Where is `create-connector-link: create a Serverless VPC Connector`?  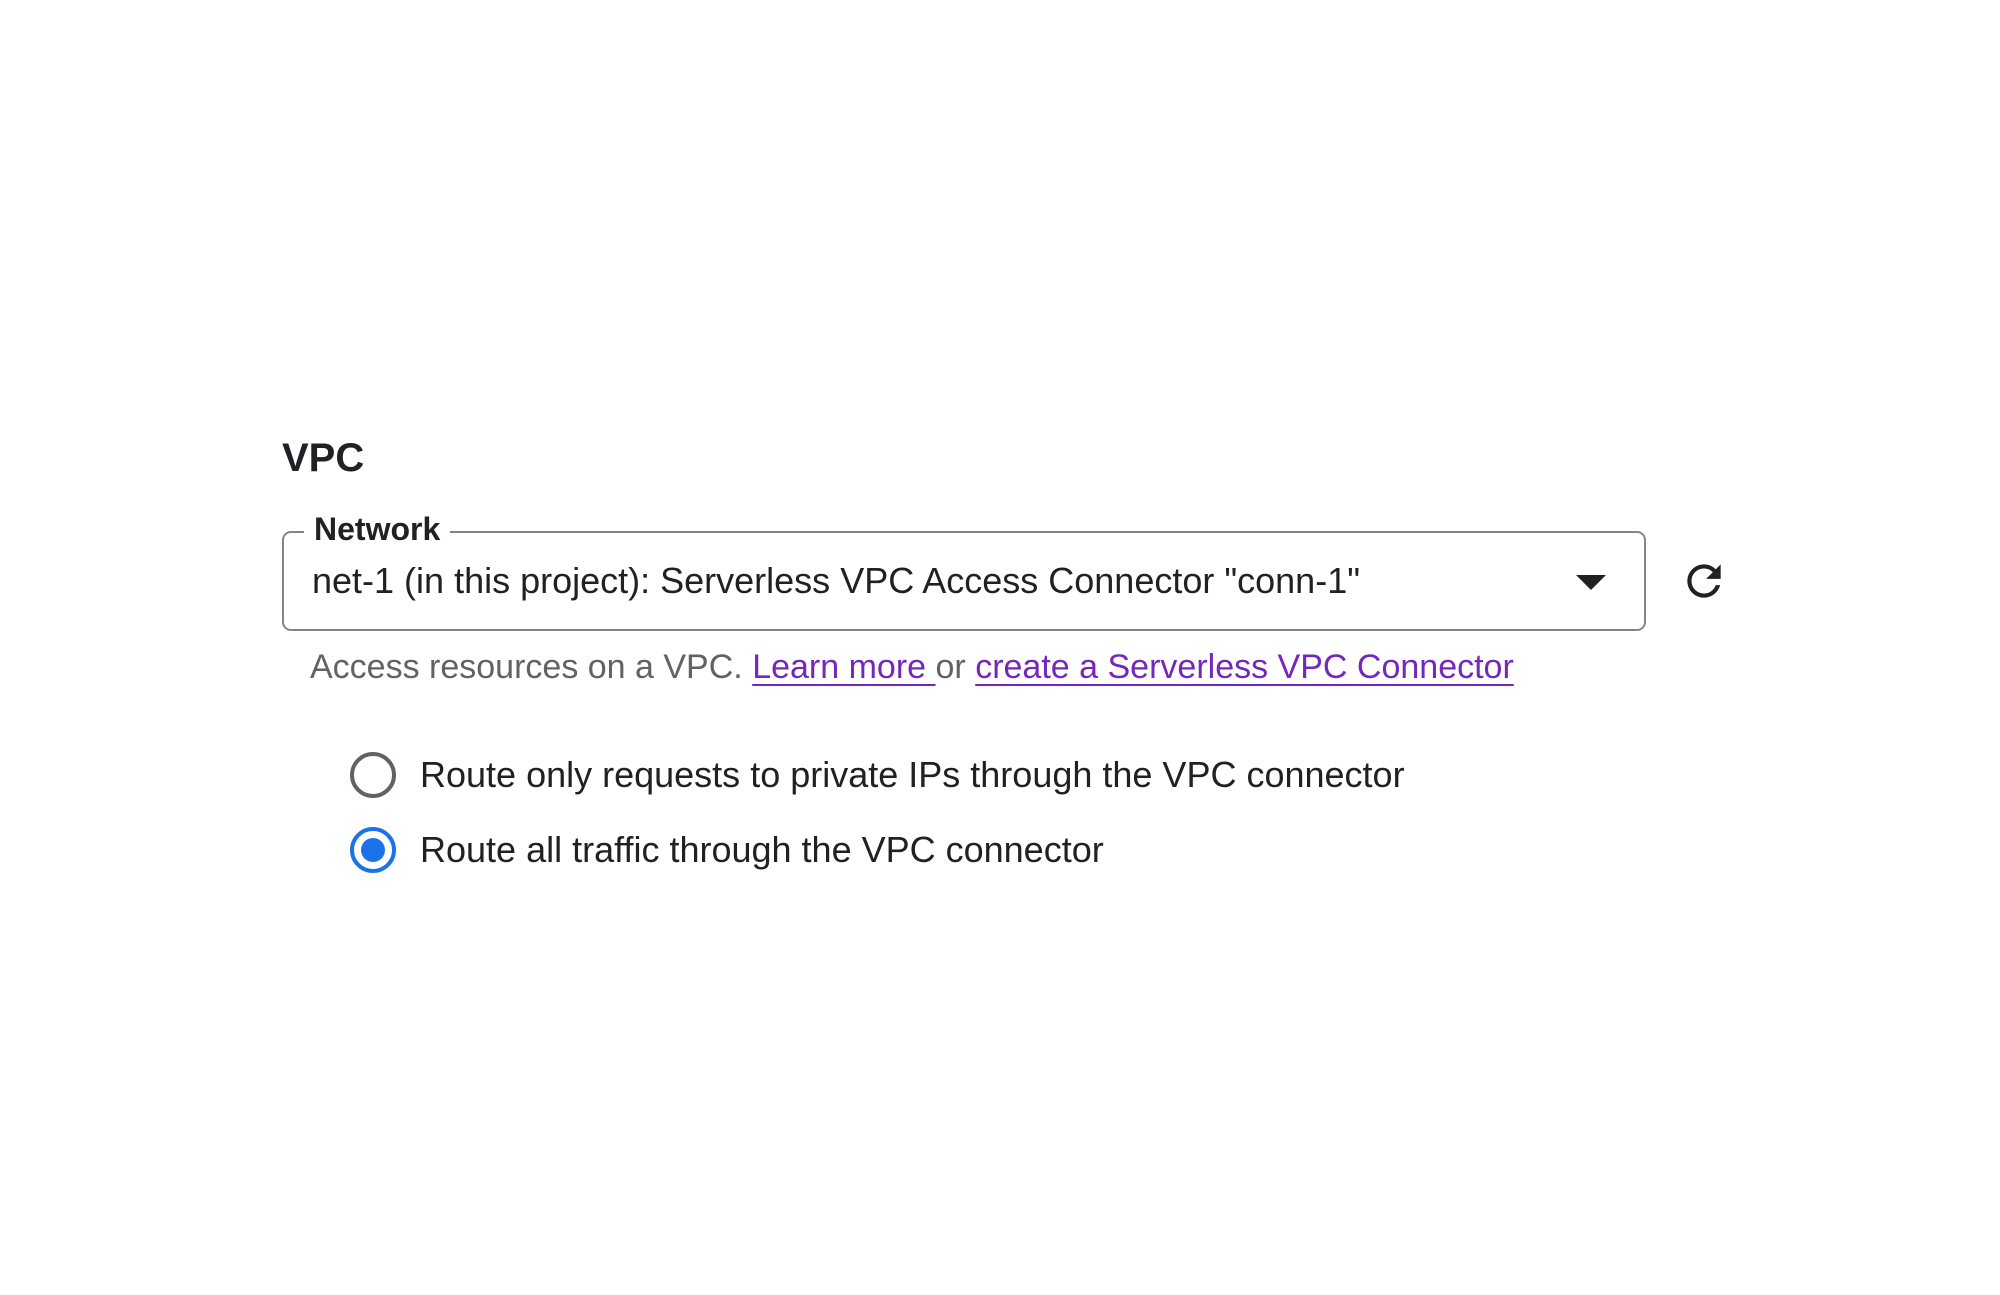 create-connector-link: create a Serverless VPC Connector is located at coordinates (1244, 667).